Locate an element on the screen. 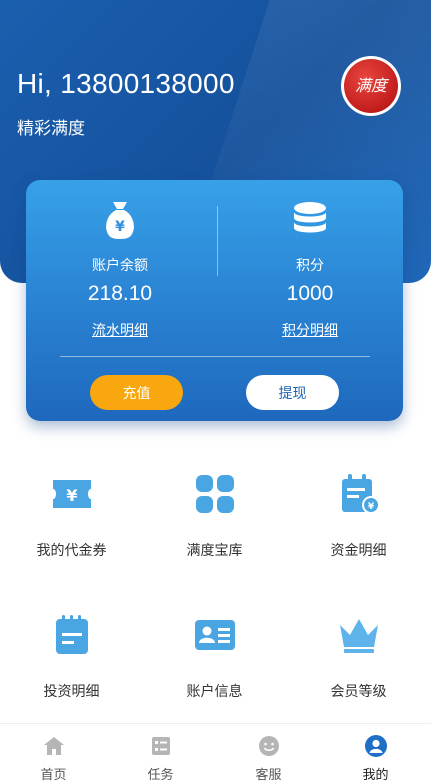 This screenshot has width=431, height=783. notepad-icon is located at coordinates (72, 634).